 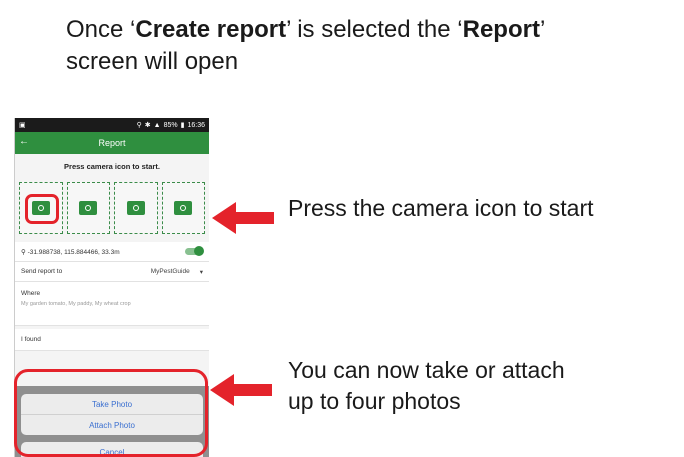 I want to click on camera-prompt: Press camera icon to start., so click(x=112, y=166).